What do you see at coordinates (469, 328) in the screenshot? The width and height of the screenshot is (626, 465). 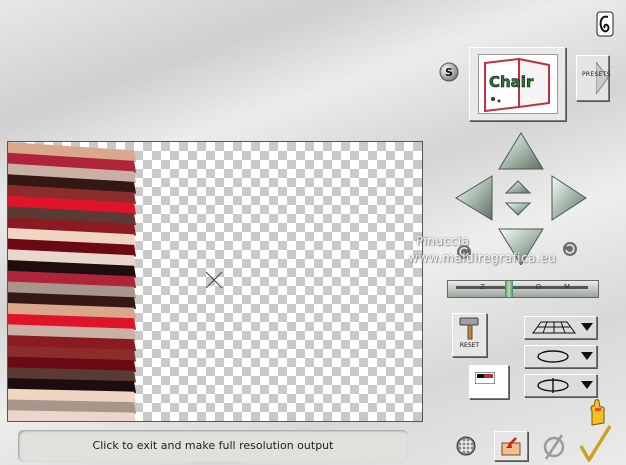 I see `hammer-icon` at bounding box center [469, 328].